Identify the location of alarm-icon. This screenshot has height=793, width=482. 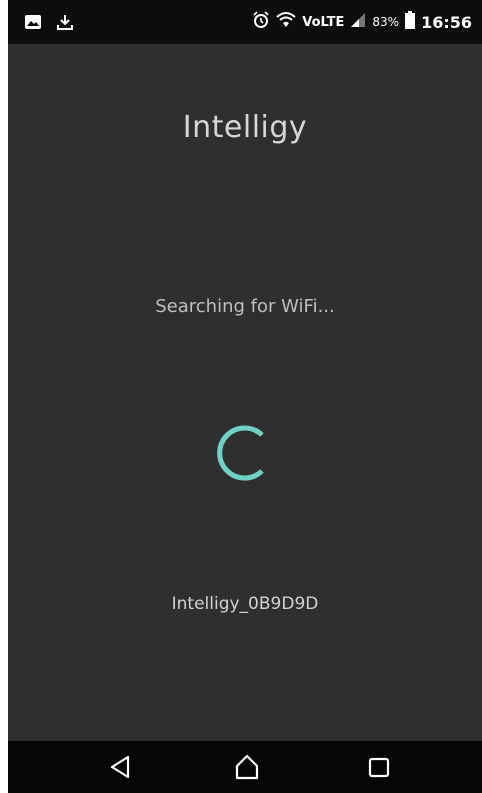
(261, 22).